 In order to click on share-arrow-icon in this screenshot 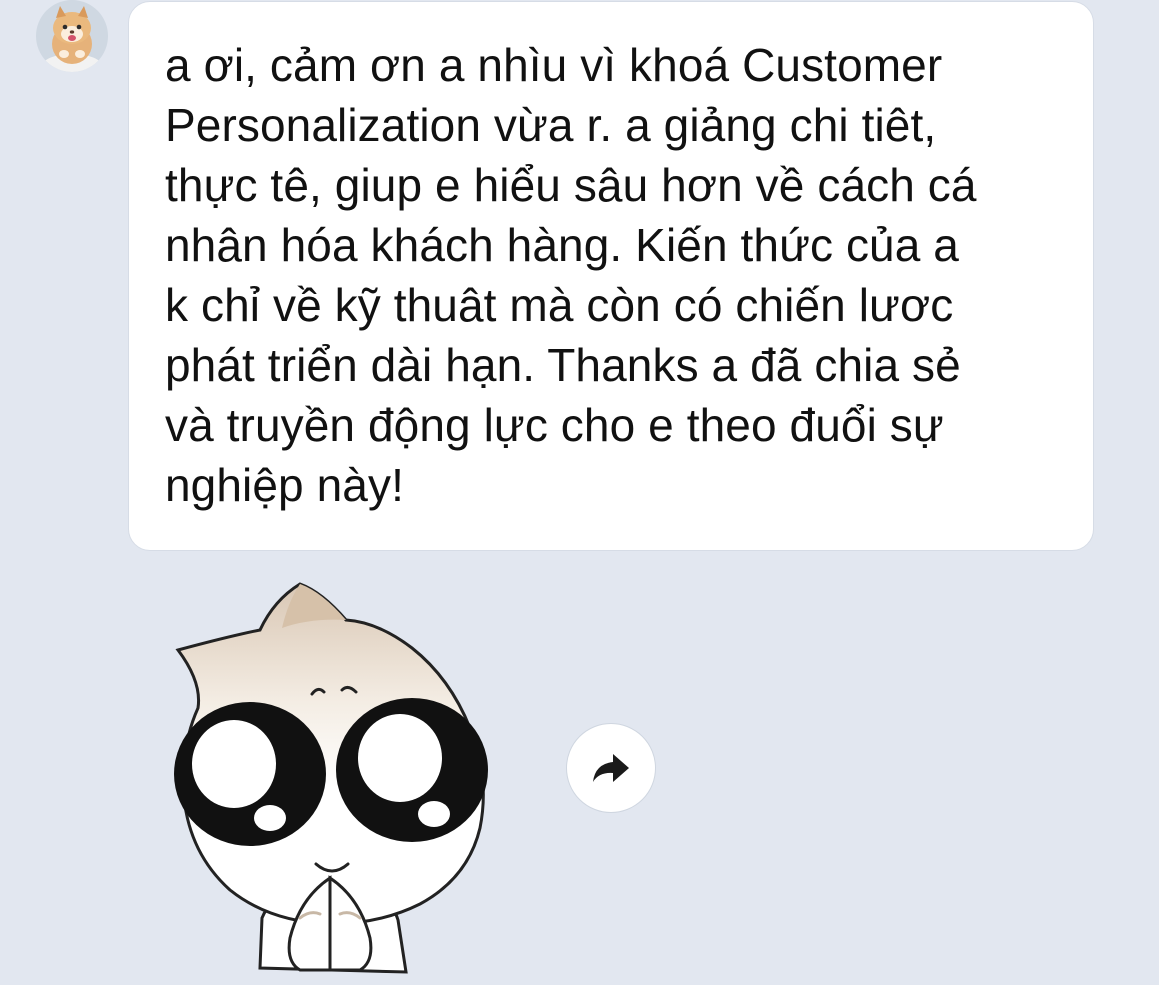, I will do `click(611, 768)`.